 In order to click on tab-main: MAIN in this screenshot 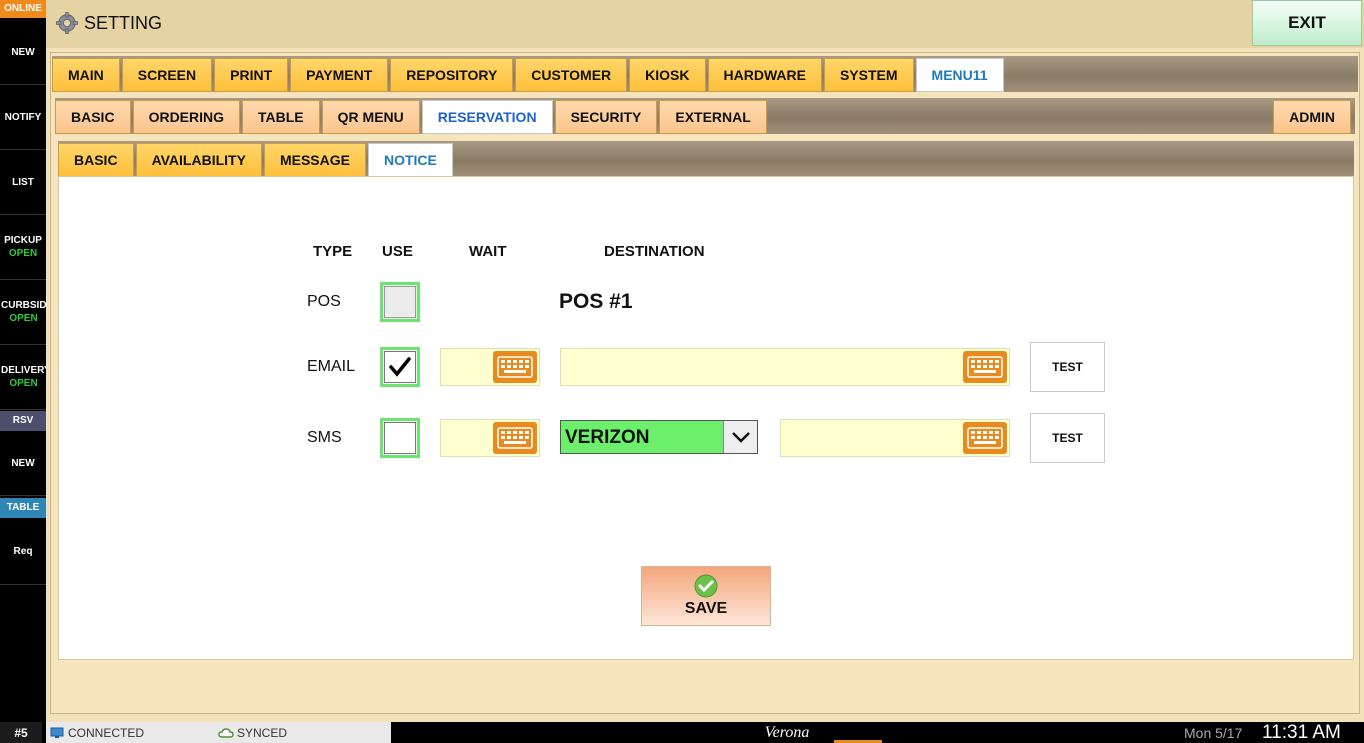, I will do `click(86, 75)`.